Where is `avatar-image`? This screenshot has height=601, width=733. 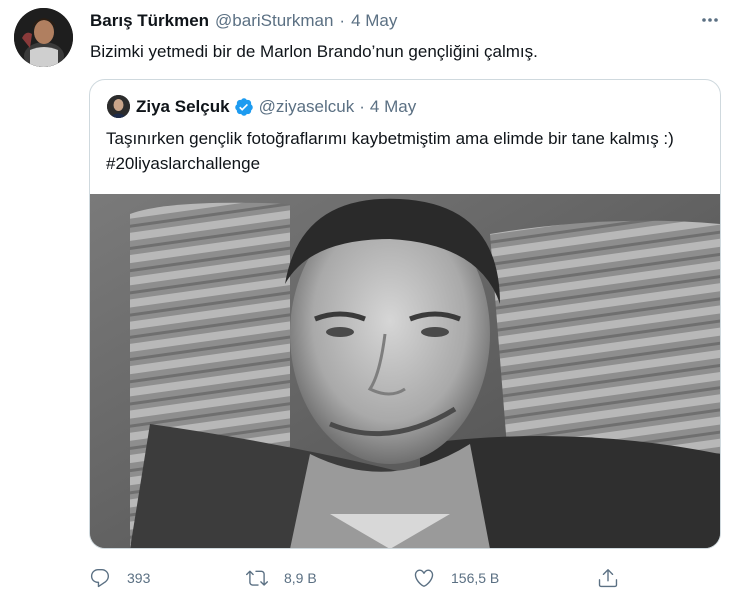 avatar-image is located at coordinates (43, 37).